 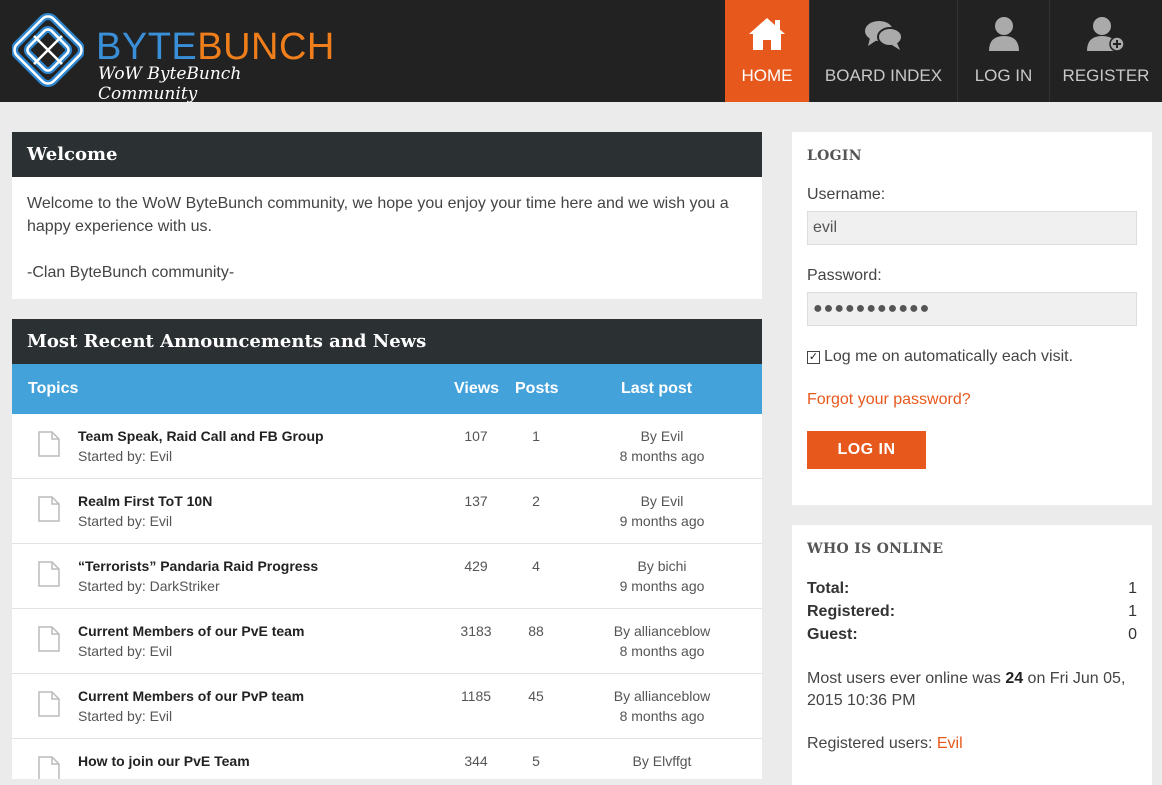 What do you see at coordinates (53, 388) in the screenshot?
I see `column-topics: Topics` at bounding box center [53, 388].